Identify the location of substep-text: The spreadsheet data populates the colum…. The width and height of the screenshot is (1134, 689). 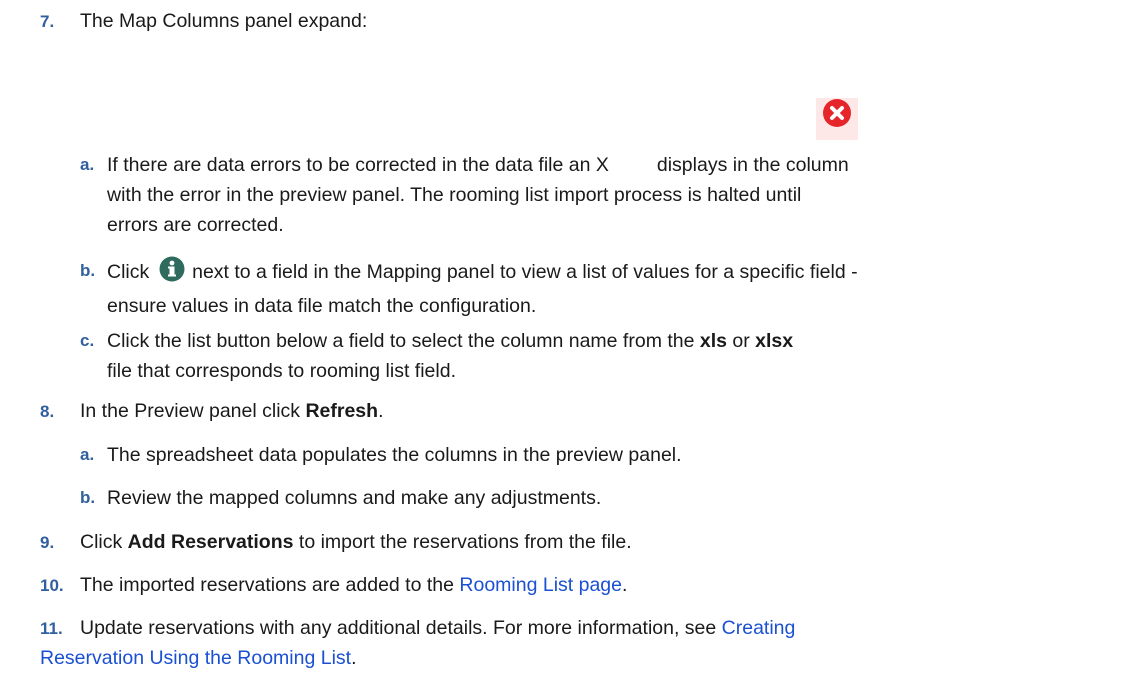
(394, 455).